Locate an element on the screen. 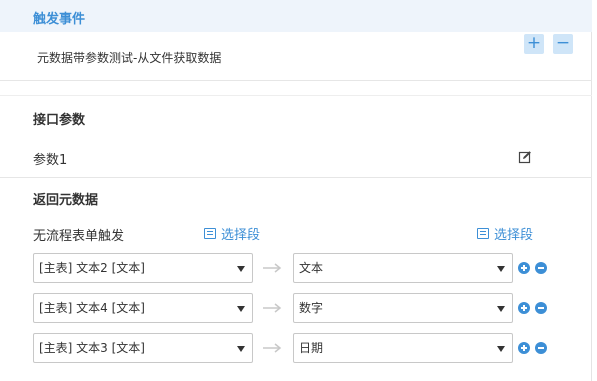 The image size is (597, 381). source-field-select: [主表] 文本4 [文本] is located at coordinates (143, 308).